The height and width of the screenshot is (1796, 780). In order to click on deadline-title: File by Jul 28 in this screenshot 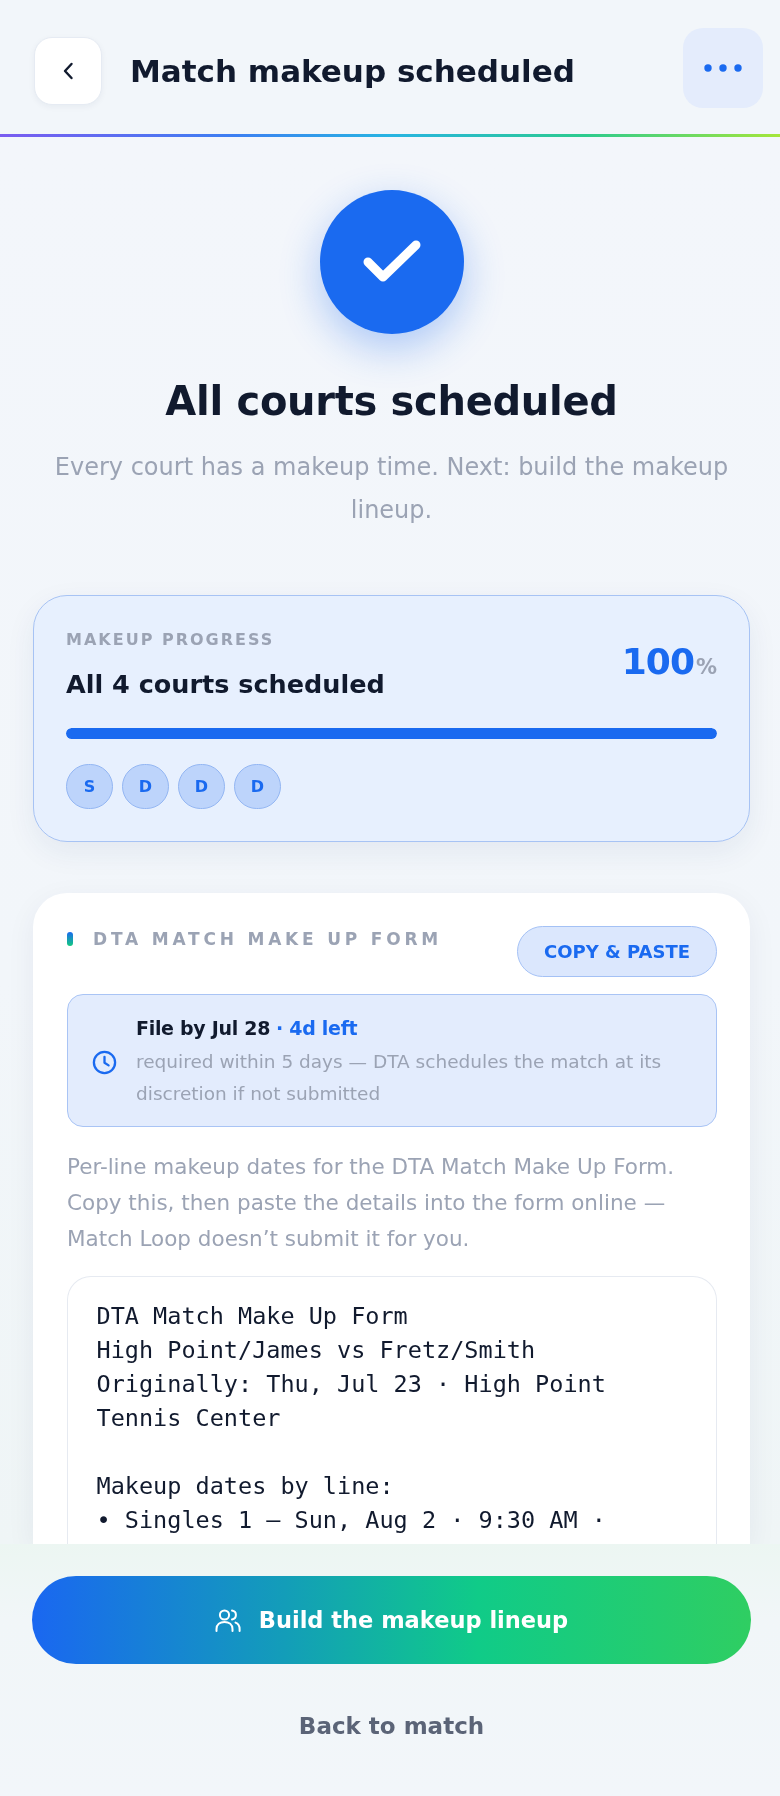, I will do `click(203, 1028)`.